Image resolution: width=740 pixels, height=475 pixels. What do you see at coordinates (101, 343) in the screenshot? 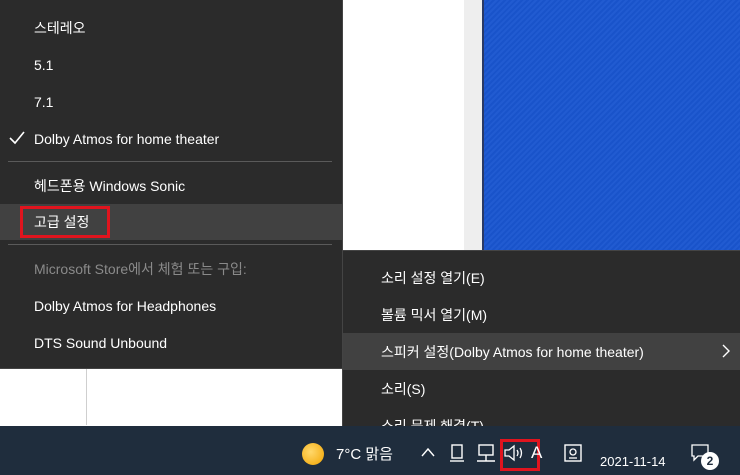
I see `menu-item-label: DTS Sound Unbound` at bounding box center [101, 343].